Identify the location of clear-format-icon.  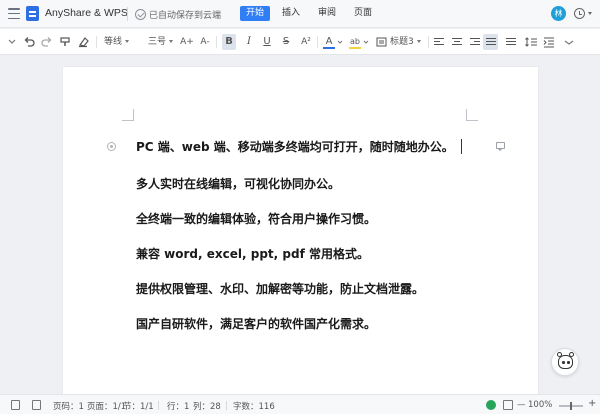
(83, 42).